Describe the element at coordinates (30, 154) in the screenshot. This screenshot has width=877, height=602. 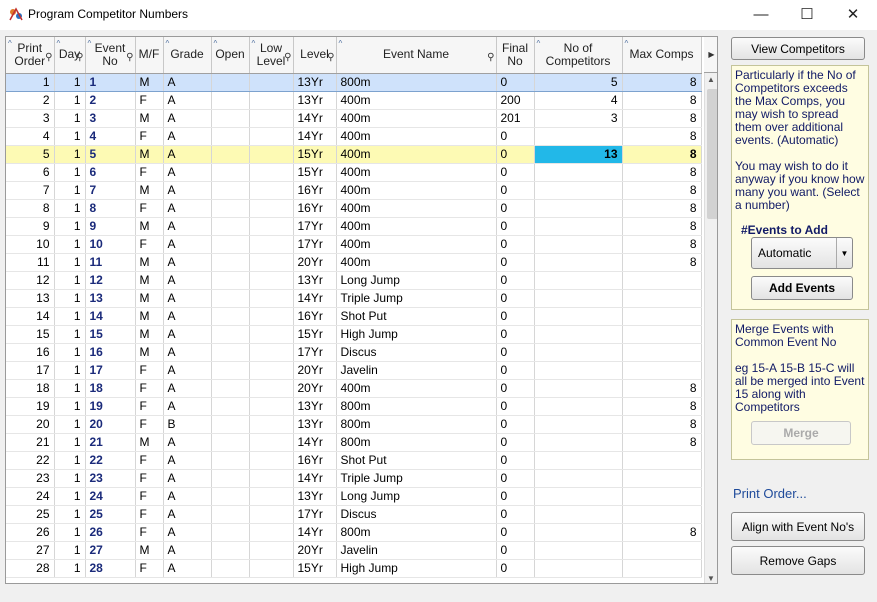
I see `table-cell: 5` at that location.